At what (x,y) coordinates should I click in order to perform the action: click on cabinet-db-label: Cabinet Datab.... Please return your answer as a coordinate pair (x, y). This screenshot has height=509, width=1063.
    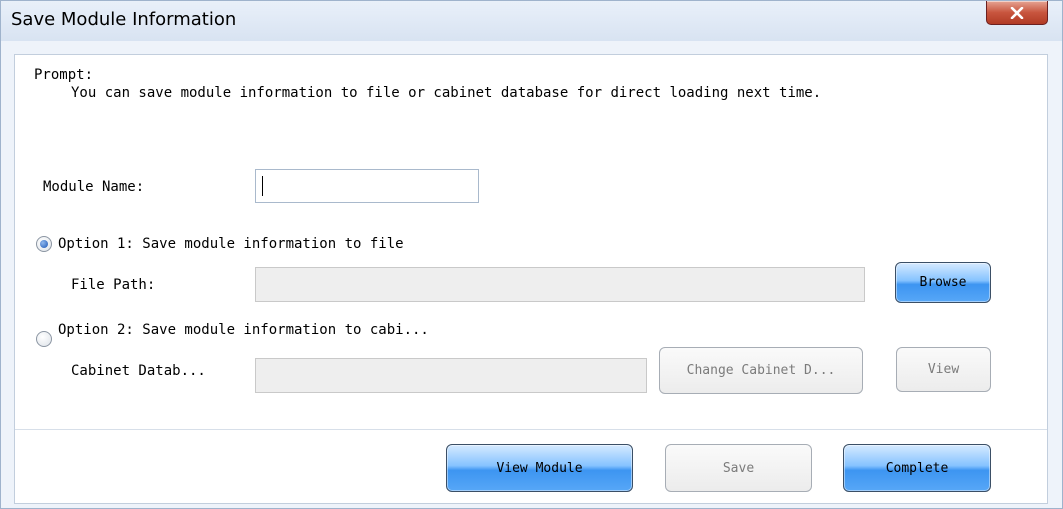
    Looking at the image, I should click on (138, 371).